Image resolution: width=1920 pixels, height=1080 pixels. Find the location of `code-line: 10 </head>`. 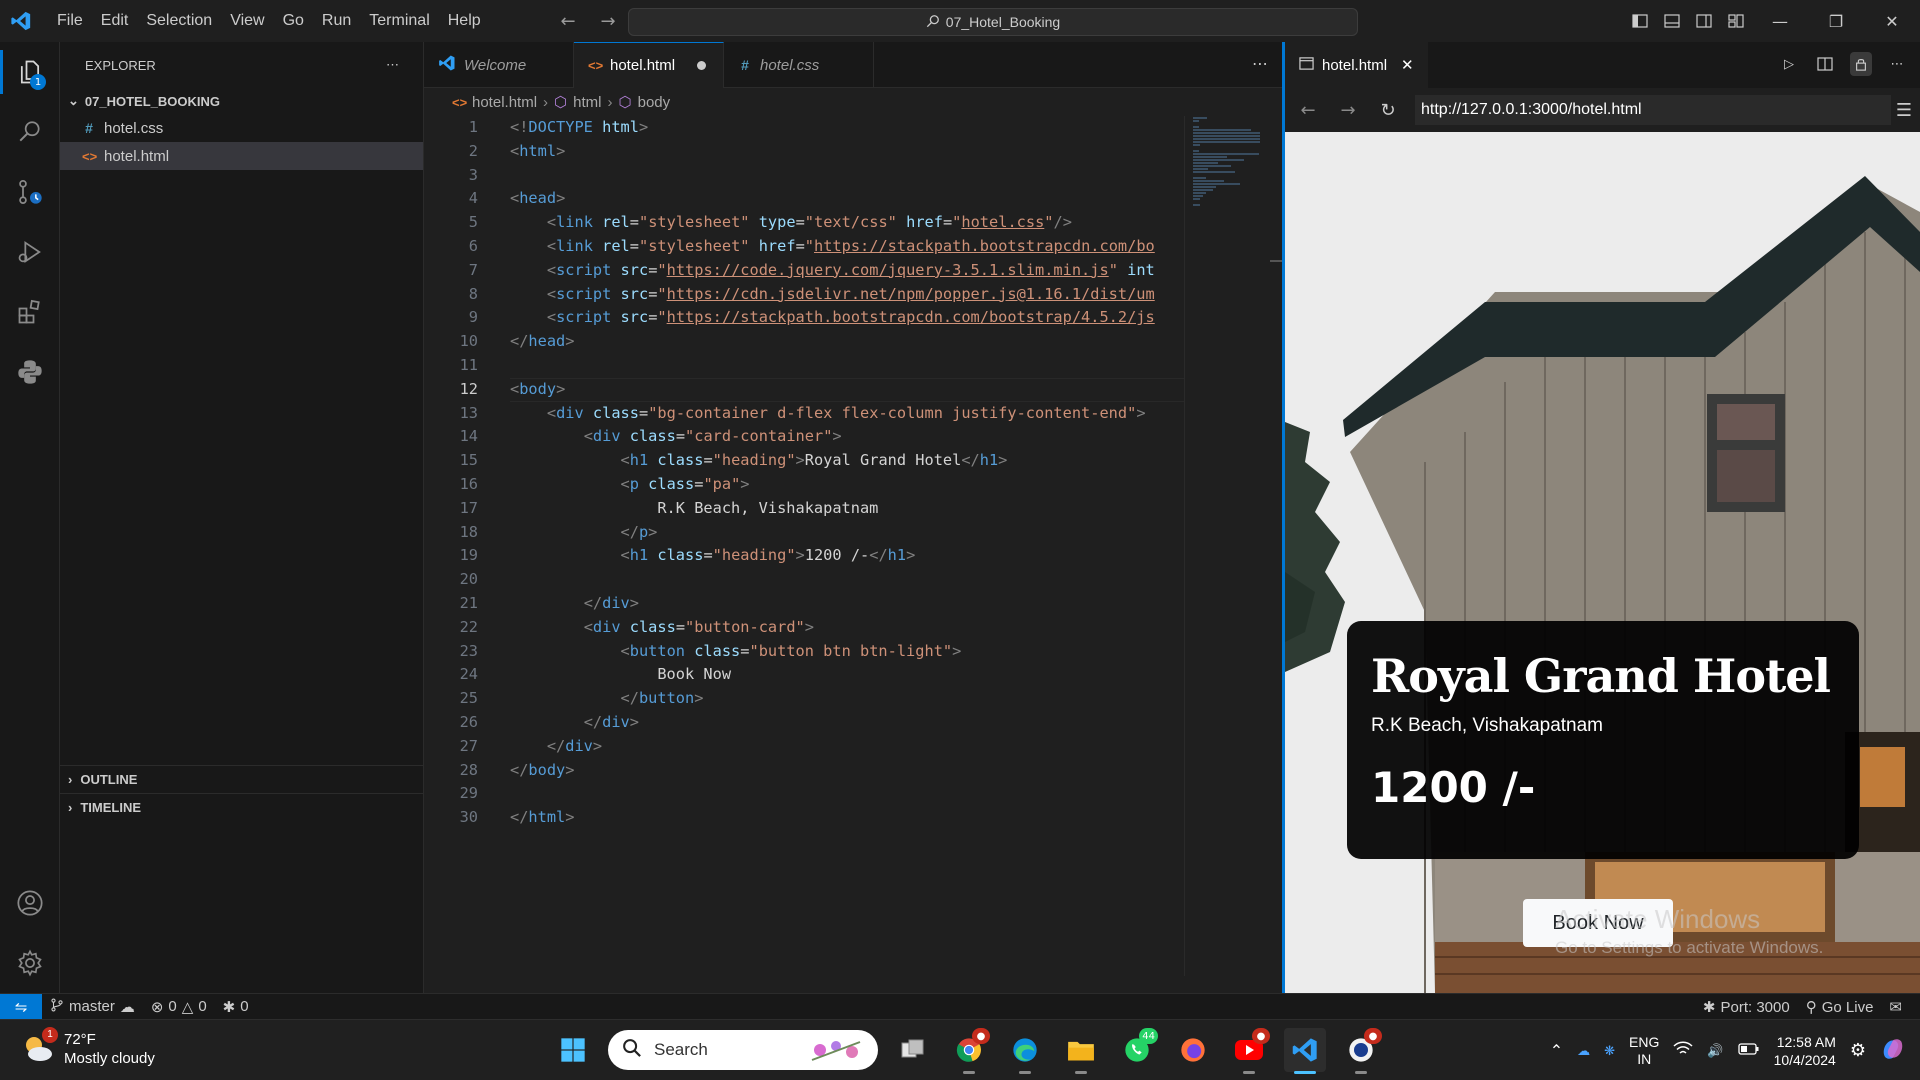

code-line: 10 </head> is located at coordinates (804, 342).